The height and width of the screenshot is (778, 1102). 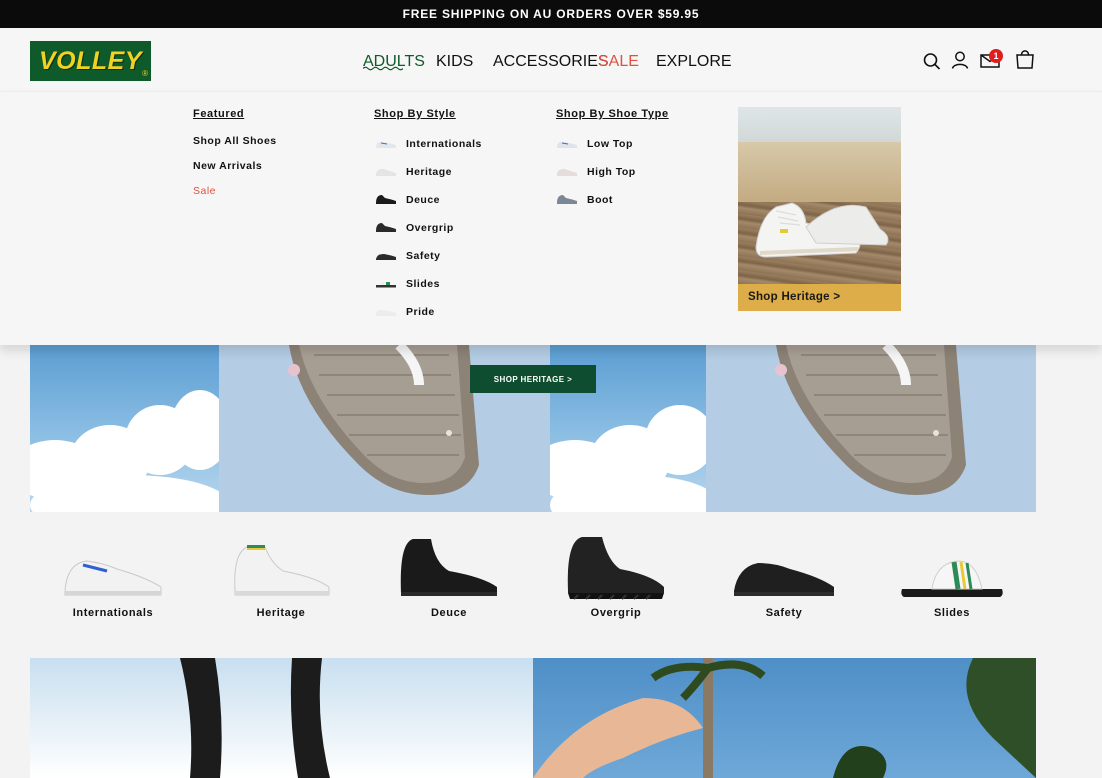 I want to click on heritage-shoe-image, so click(x=282, y=570).